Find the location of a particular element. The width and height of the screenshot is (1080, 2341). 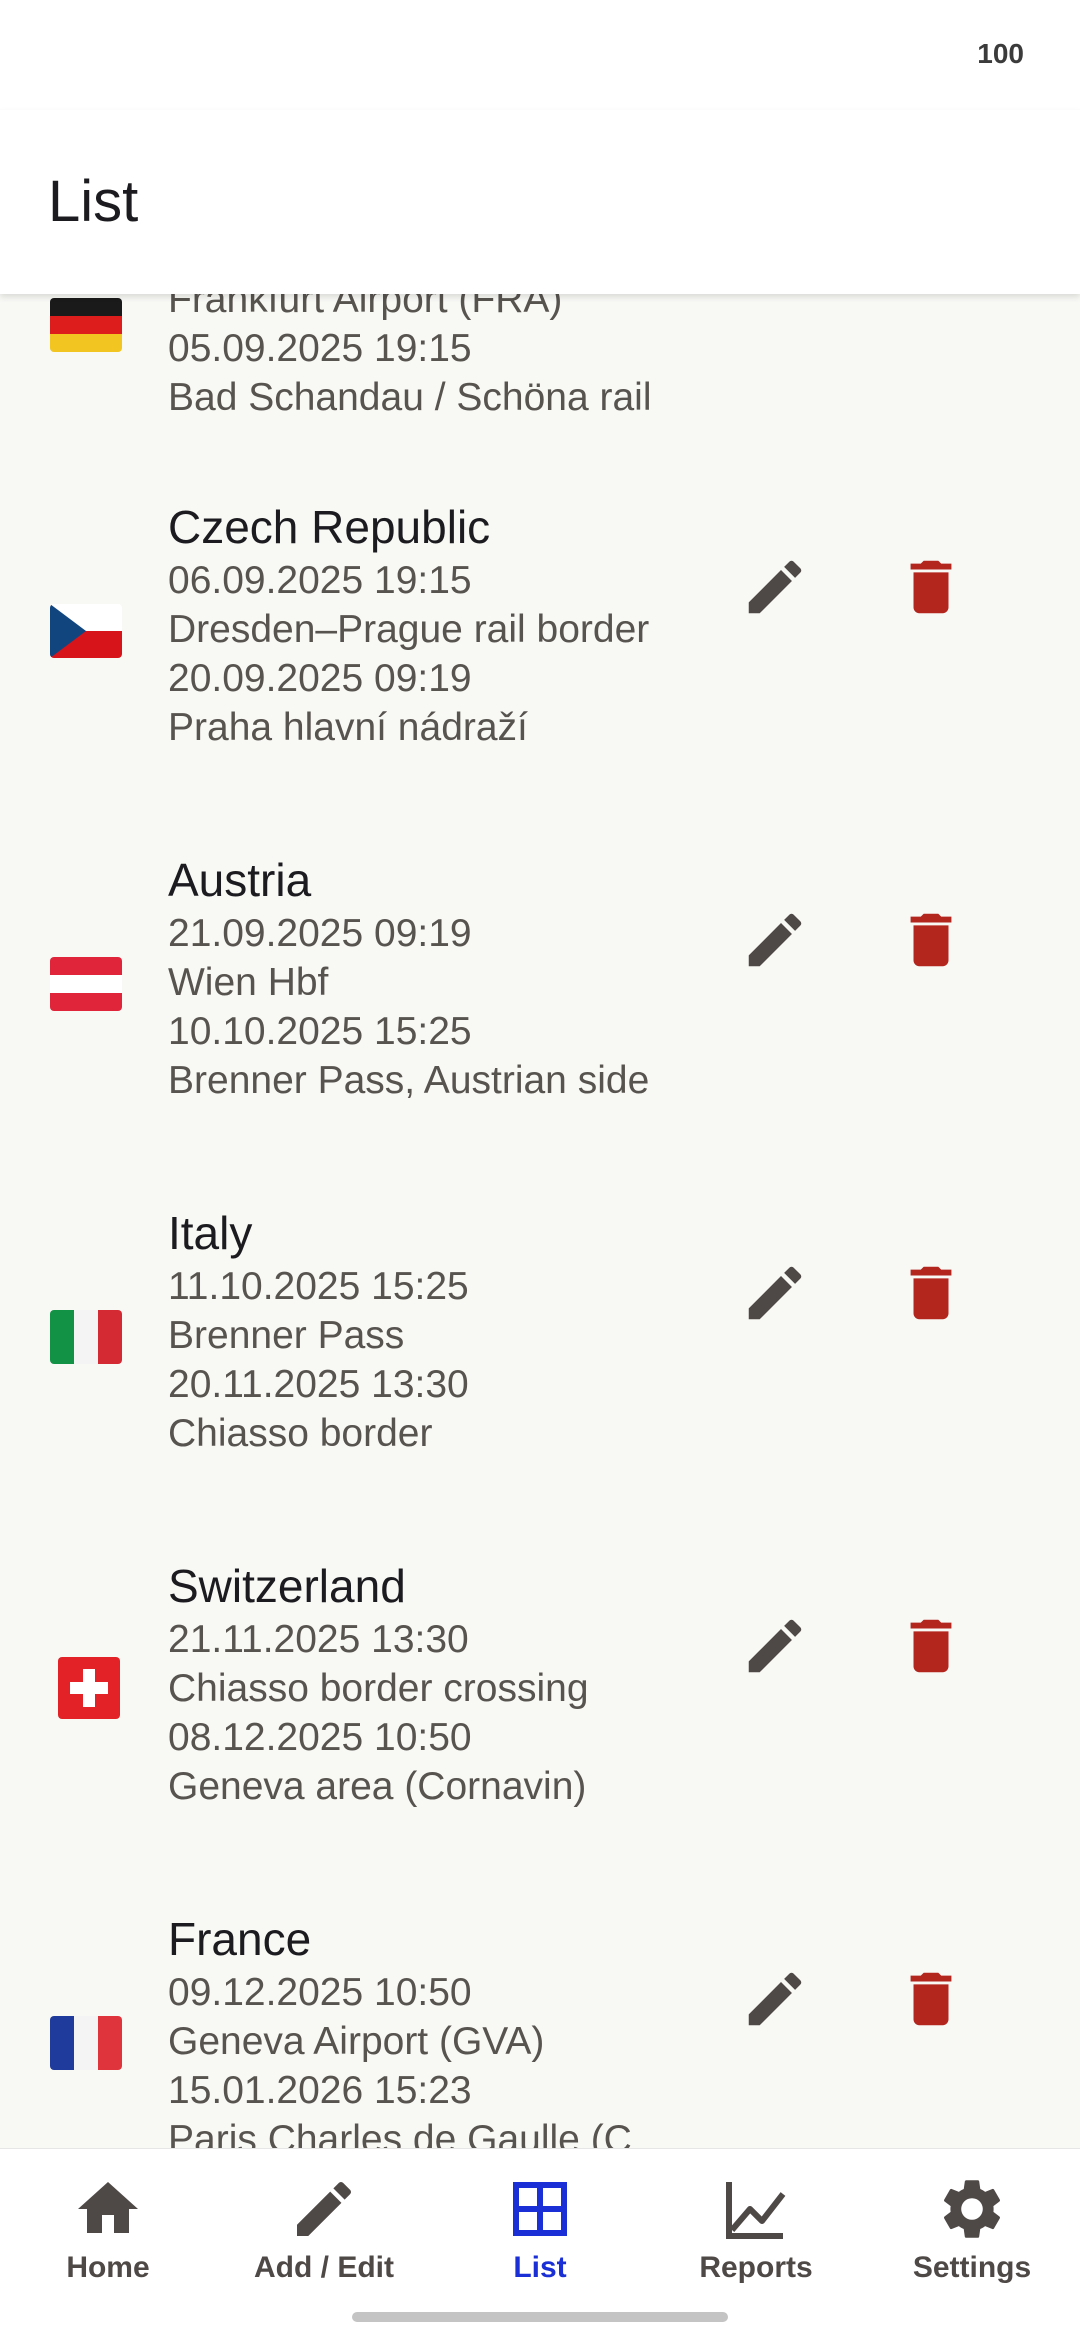

status-bar: 100 is located at coordinates (540, 55).